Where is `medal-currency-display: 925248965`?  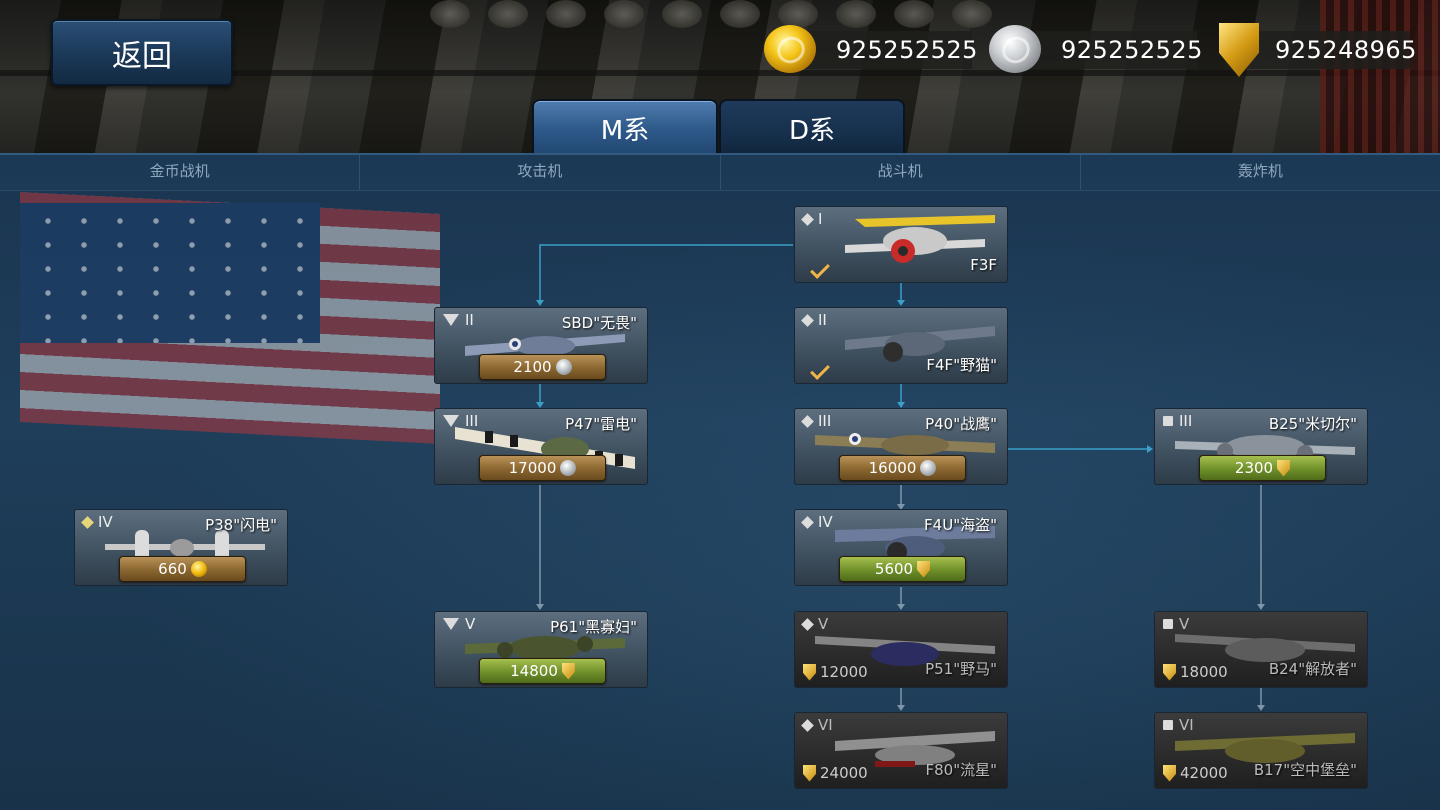 medal-currency-display: 925248965 is located at coordinates (1317, 50).